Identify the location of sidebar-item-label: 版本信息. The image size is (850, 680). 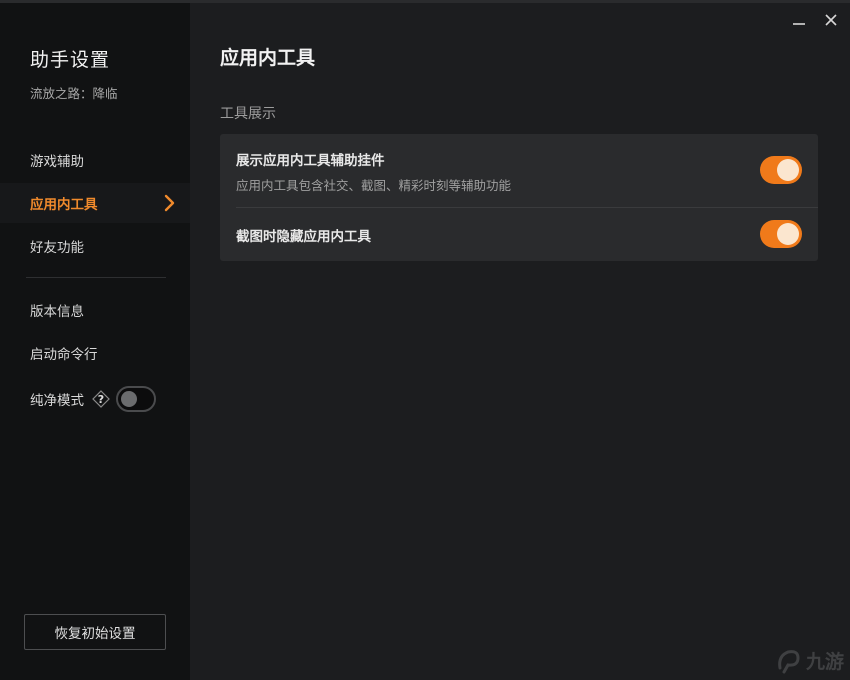
(57, 312).